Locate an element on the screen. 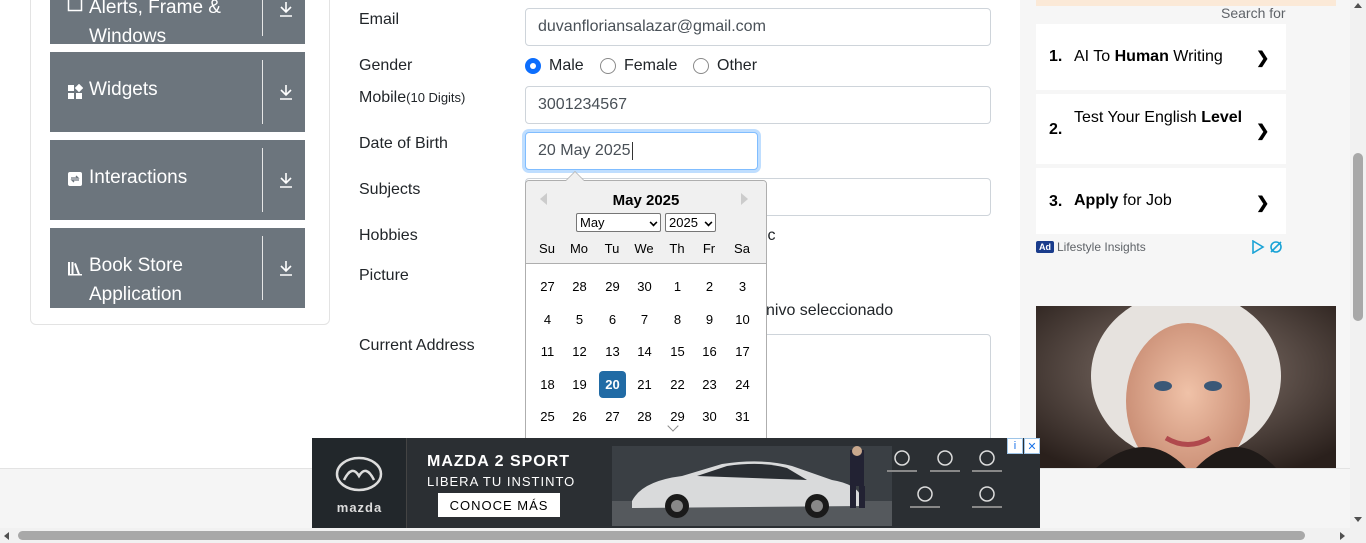  subjects-label: Subjects is located at coordinates (390, 189).